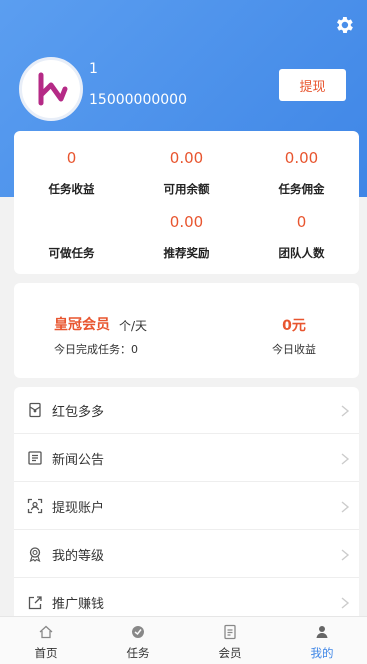 The height and width of the screenshot is (664, 367). What do you see at coordinates (230, 653) in the screenshot?
I see `tab-label: 会员` at bounding box center [230, 653].